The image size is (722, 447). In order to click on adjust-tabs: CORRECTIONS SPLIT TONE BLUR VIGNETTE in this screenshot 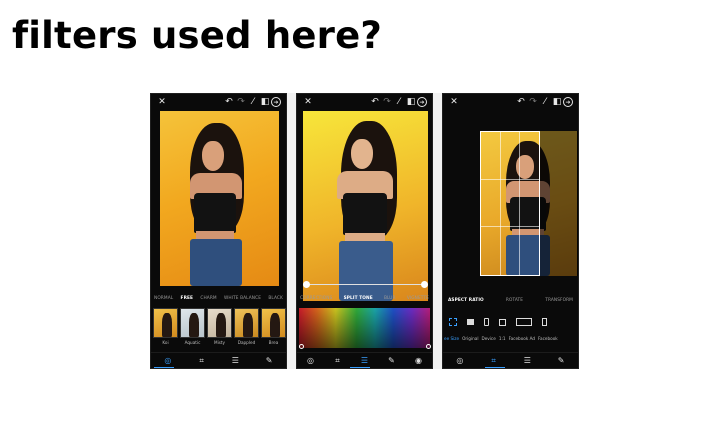, I will do `click(364, 299)`.